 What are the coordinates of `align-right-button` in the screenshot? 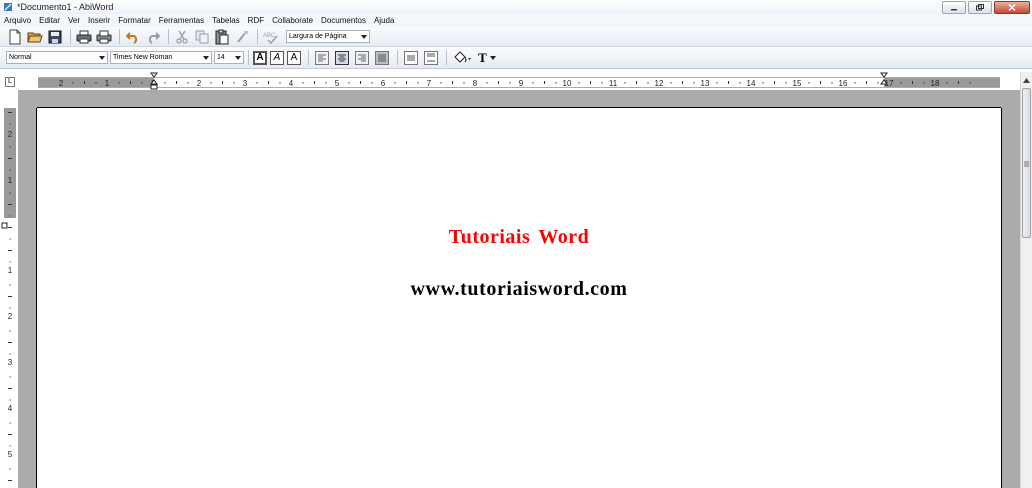 It's located at (362, 57).